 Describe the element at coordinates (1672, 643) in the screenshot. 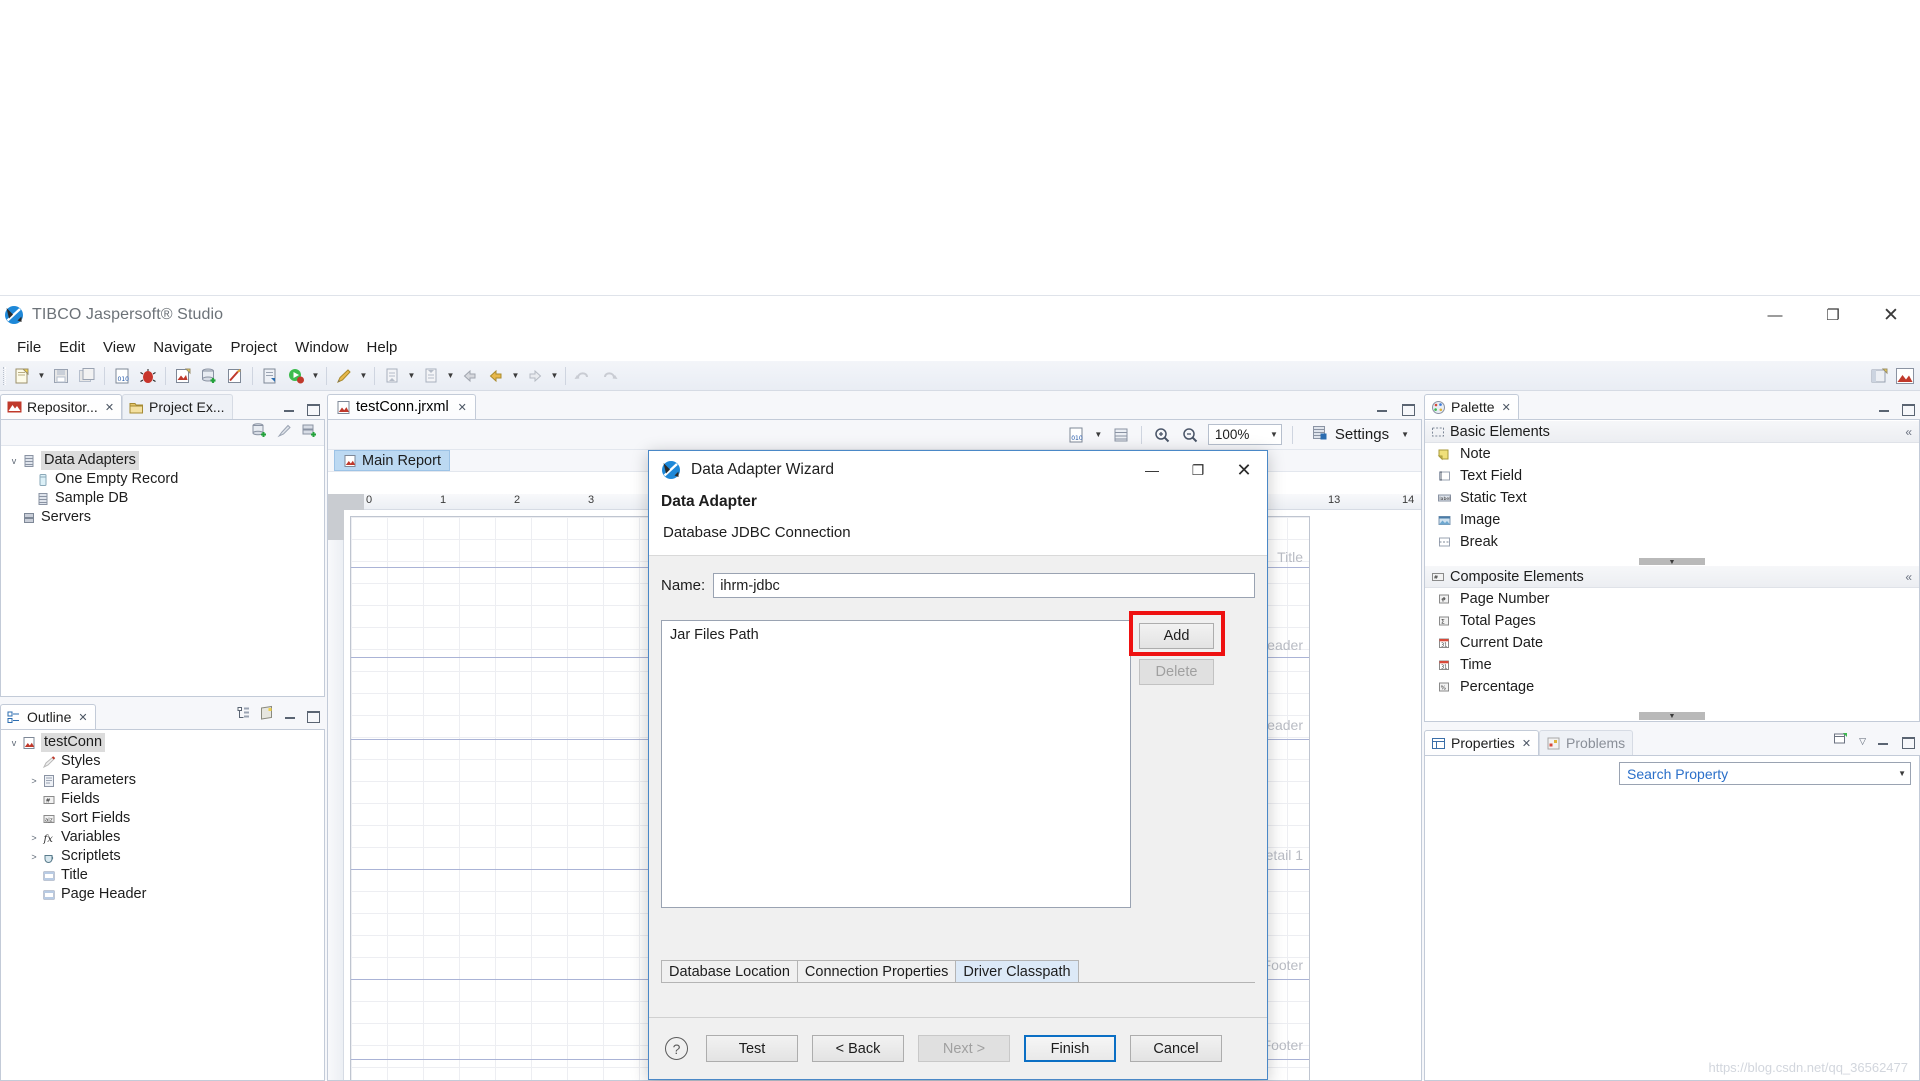

I see `palette-item-current-date: 31 Current Date` at that location.